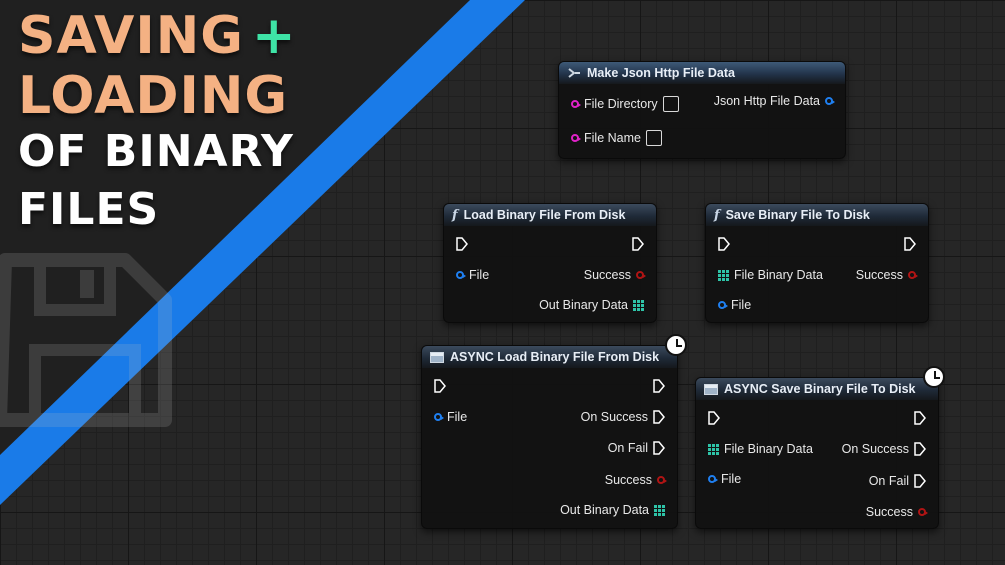 Image resolution: width=1005 pixels, height=565 pixels. I want to click on plus-icon: +, so click(274, 36).